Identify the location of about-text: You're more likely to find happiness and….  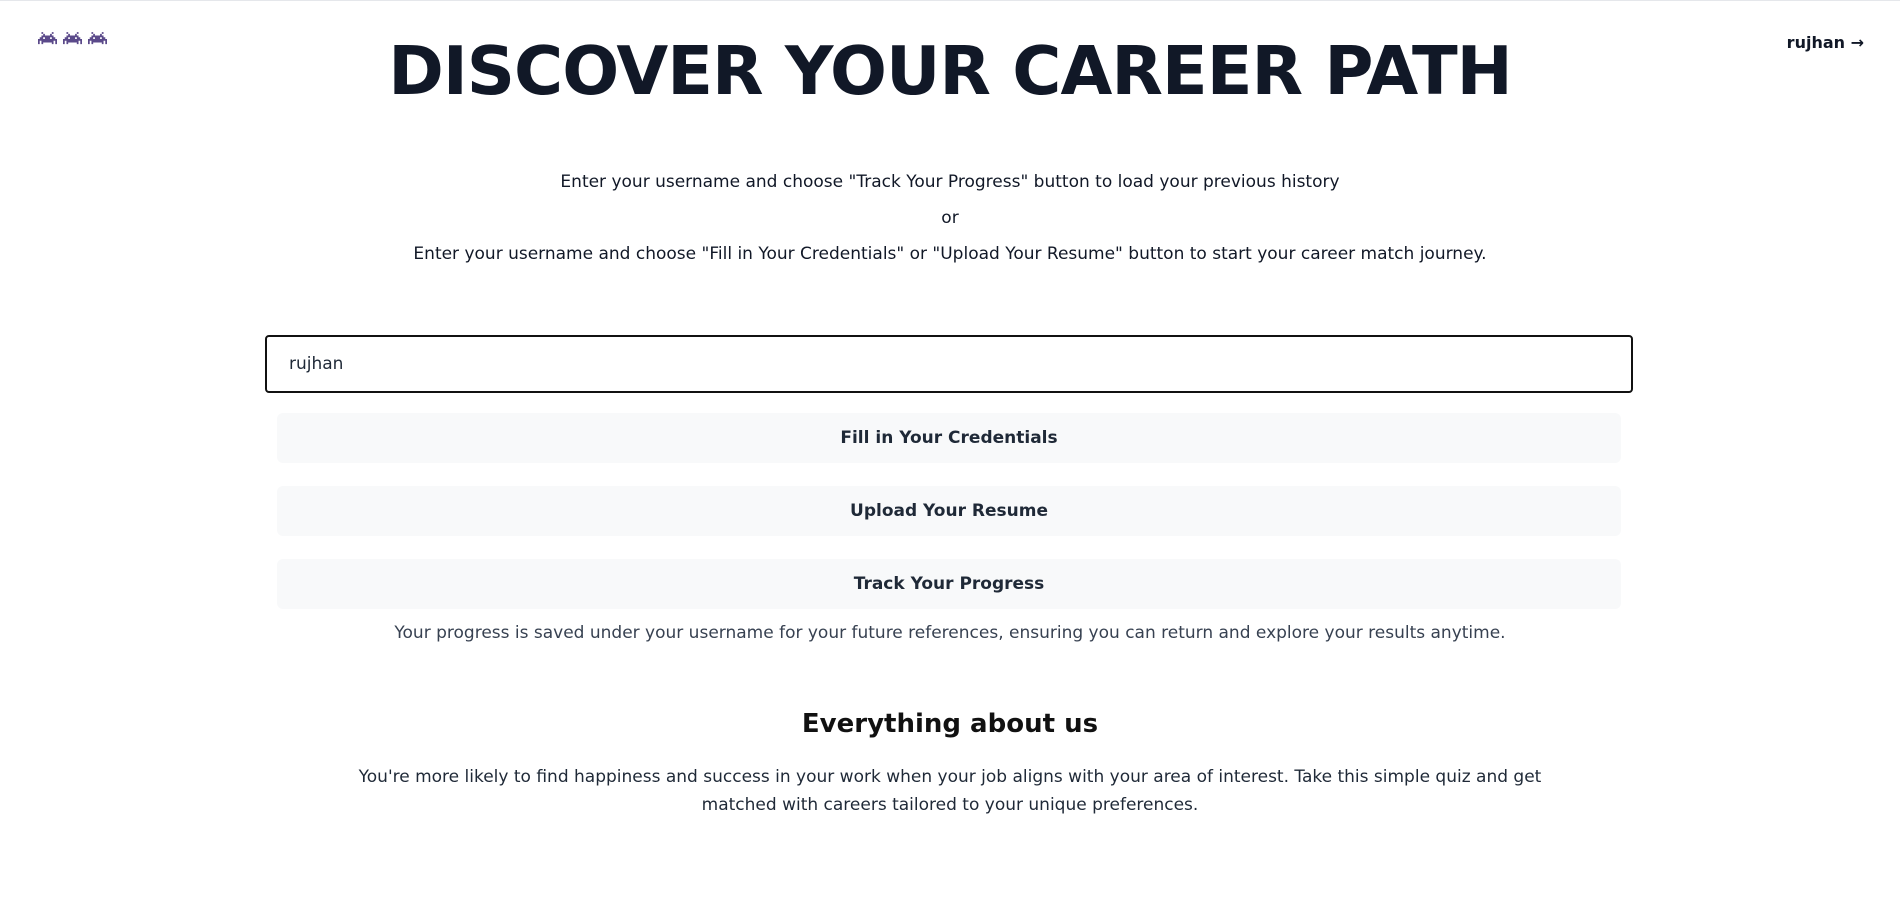
(950, 791).